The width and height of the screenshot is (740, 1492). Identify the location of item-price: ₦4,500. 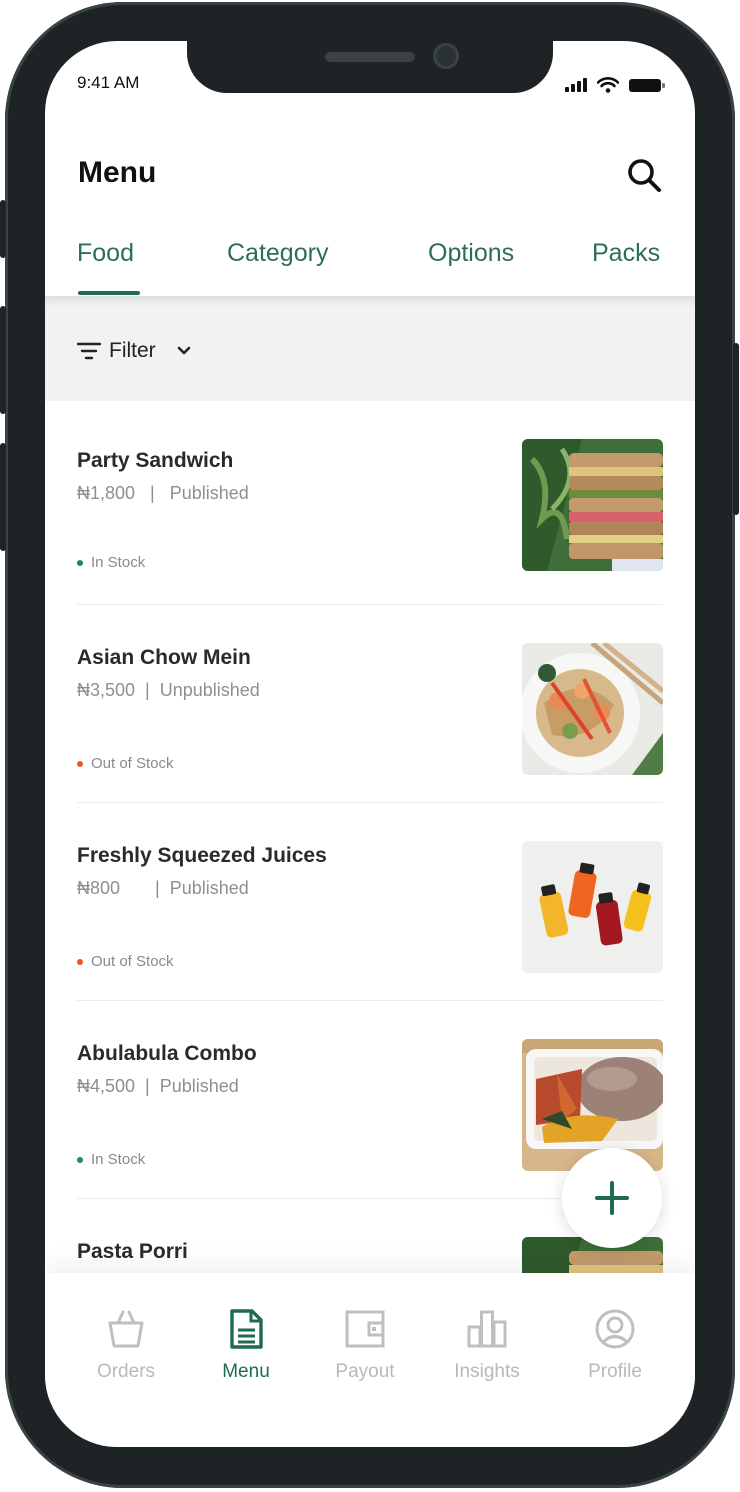
(106, 1086).